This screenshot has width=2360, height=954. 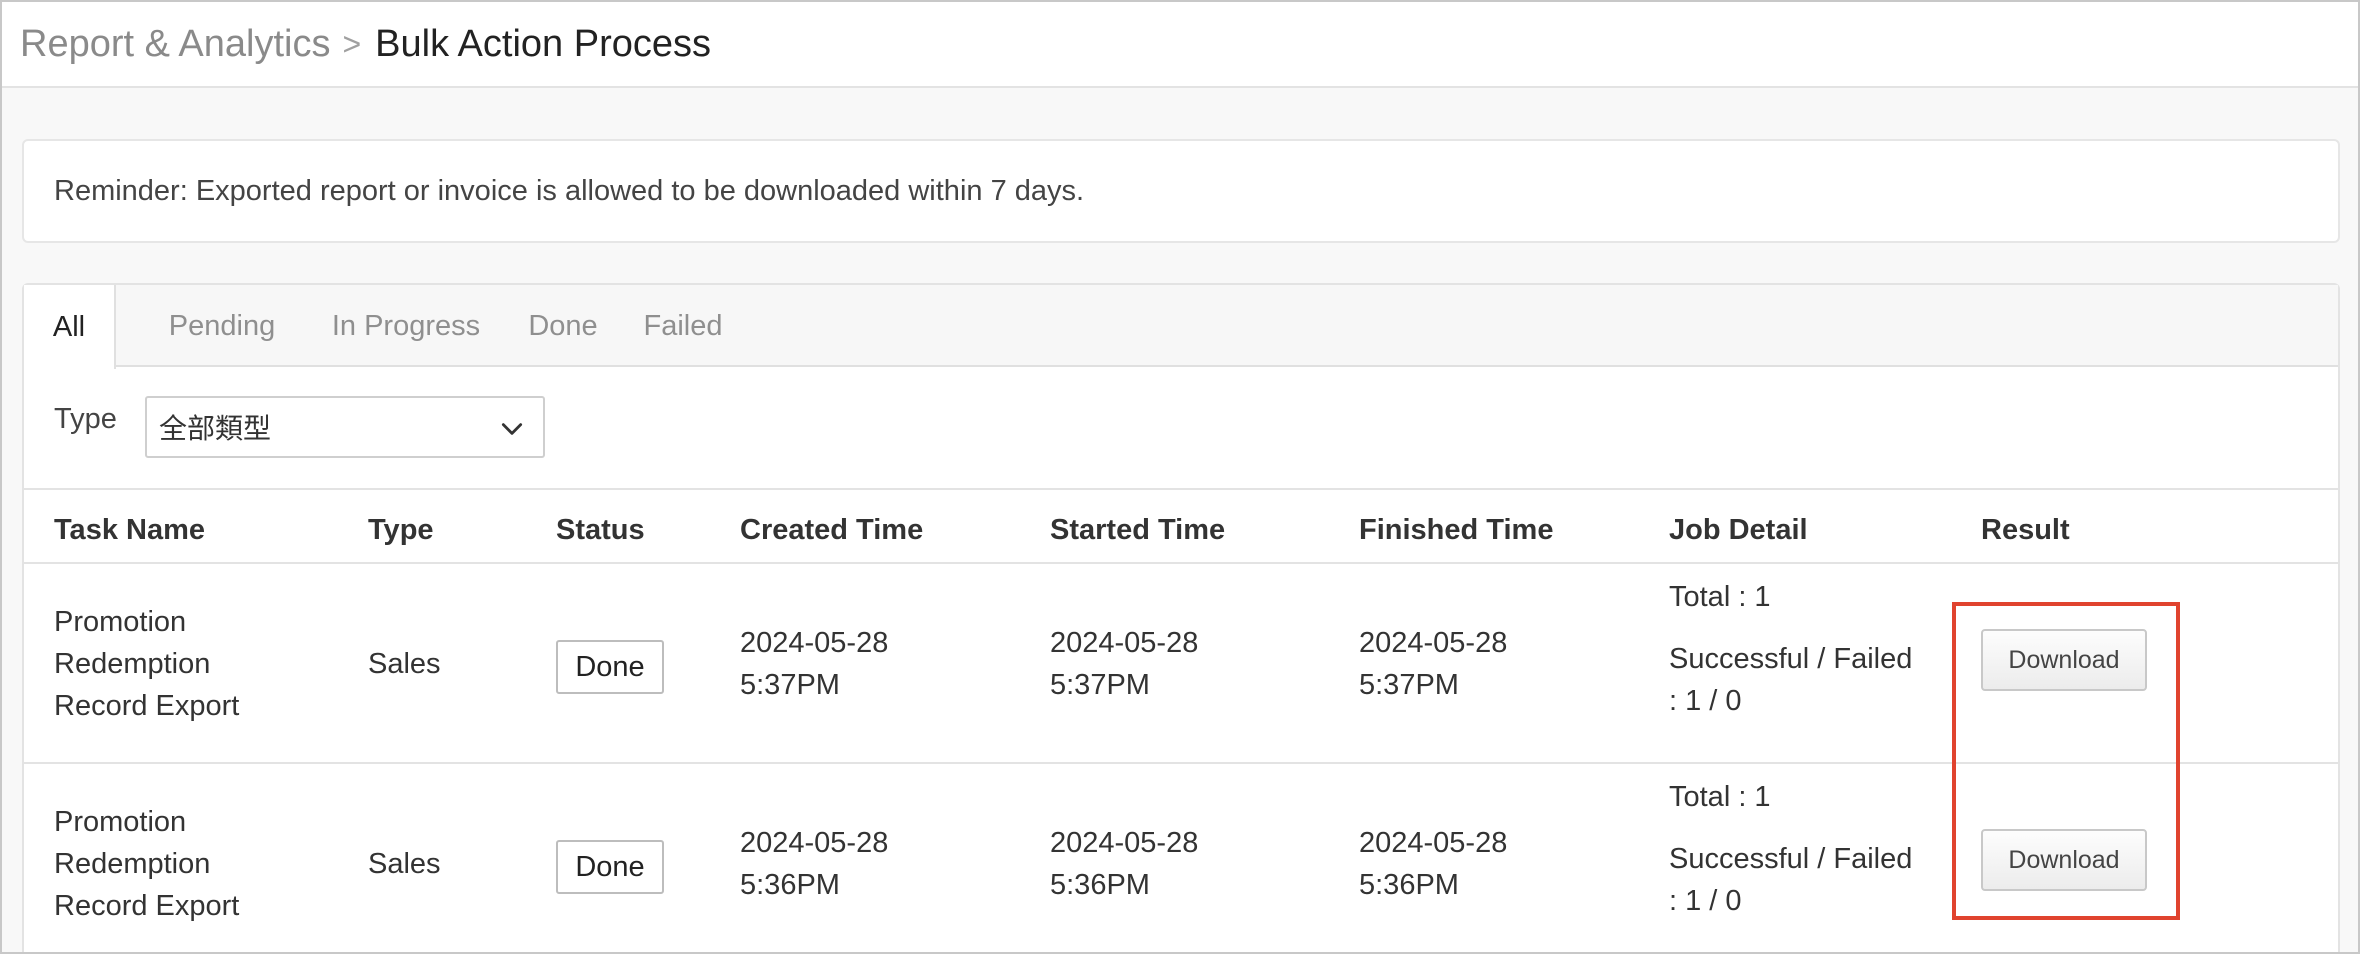 I want to click on finished-time-cell: 2024-05-28 5:37PM, so click(x=1433, y=664).